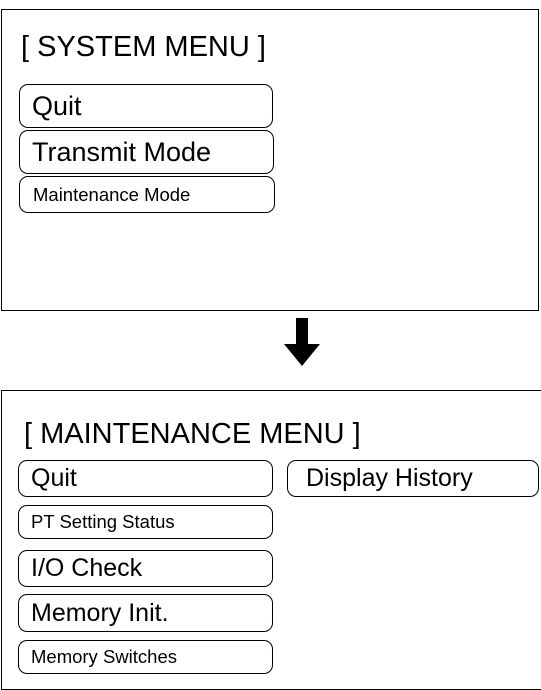  I want to click on memory-switches-button: Memory Switches, so click(145, 657).